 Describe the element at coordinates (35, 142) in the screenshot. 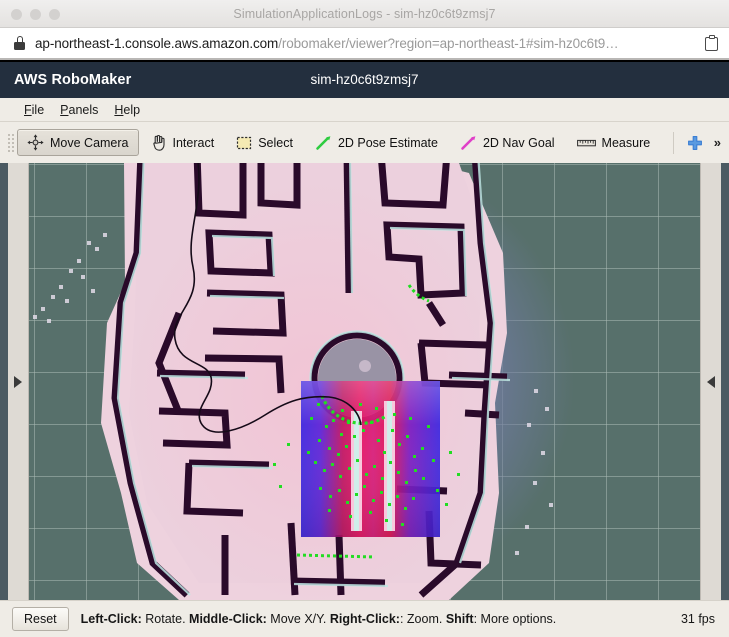

I see `move-camera-icon` at that location.